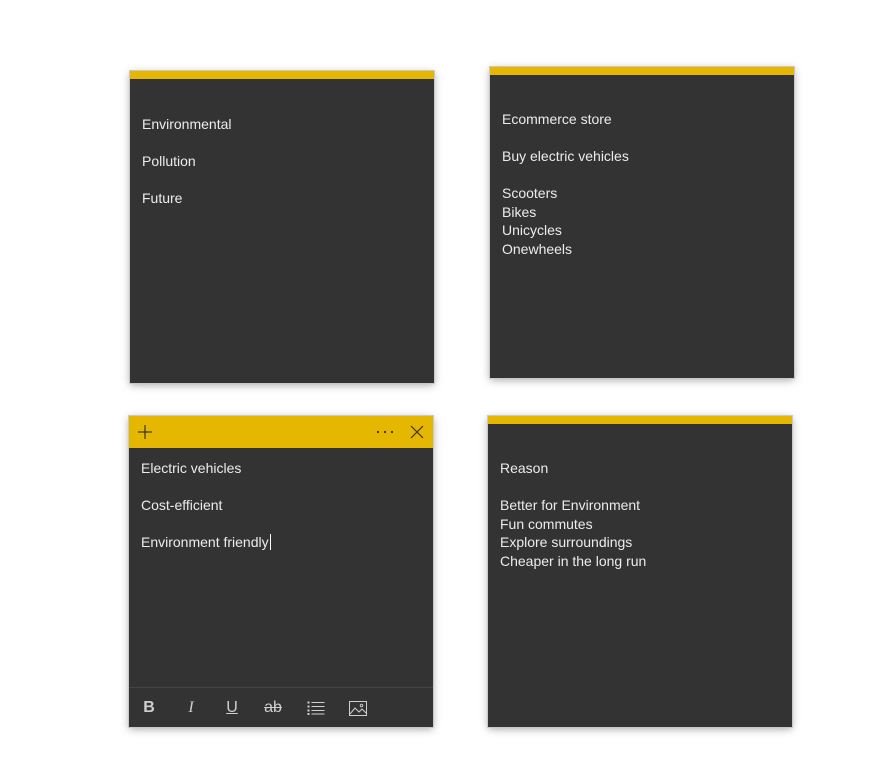  I want to click on note-line: Reason, so click(524, 468).